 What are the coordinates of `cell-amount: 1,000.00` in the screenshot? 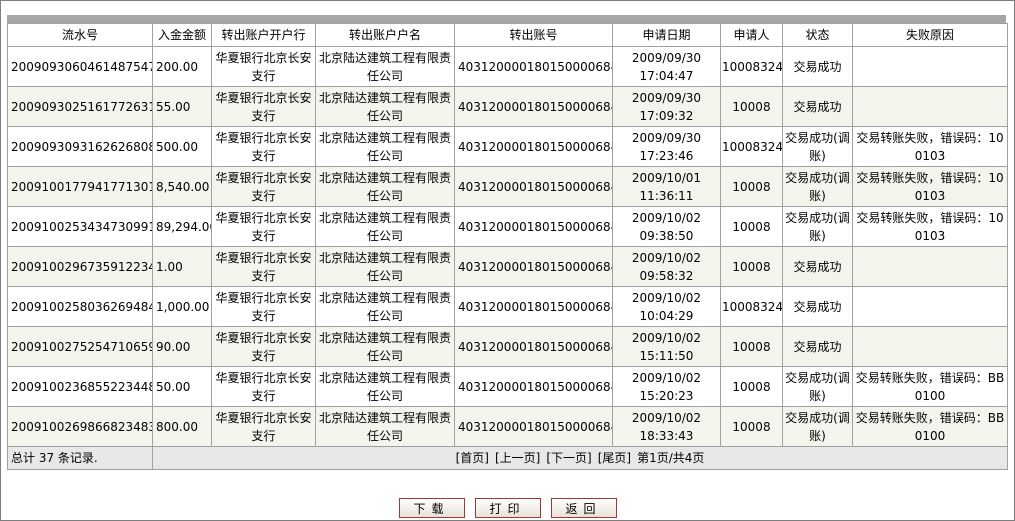 It's located at (182, 306).